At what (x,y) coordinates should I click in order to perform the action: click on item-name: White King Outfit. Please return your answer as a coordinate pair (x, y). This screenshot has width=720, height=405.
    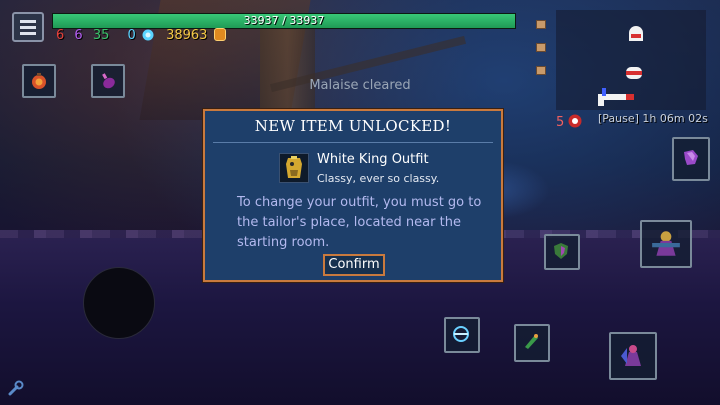
    Looking at the image, I should click on (373, 159).